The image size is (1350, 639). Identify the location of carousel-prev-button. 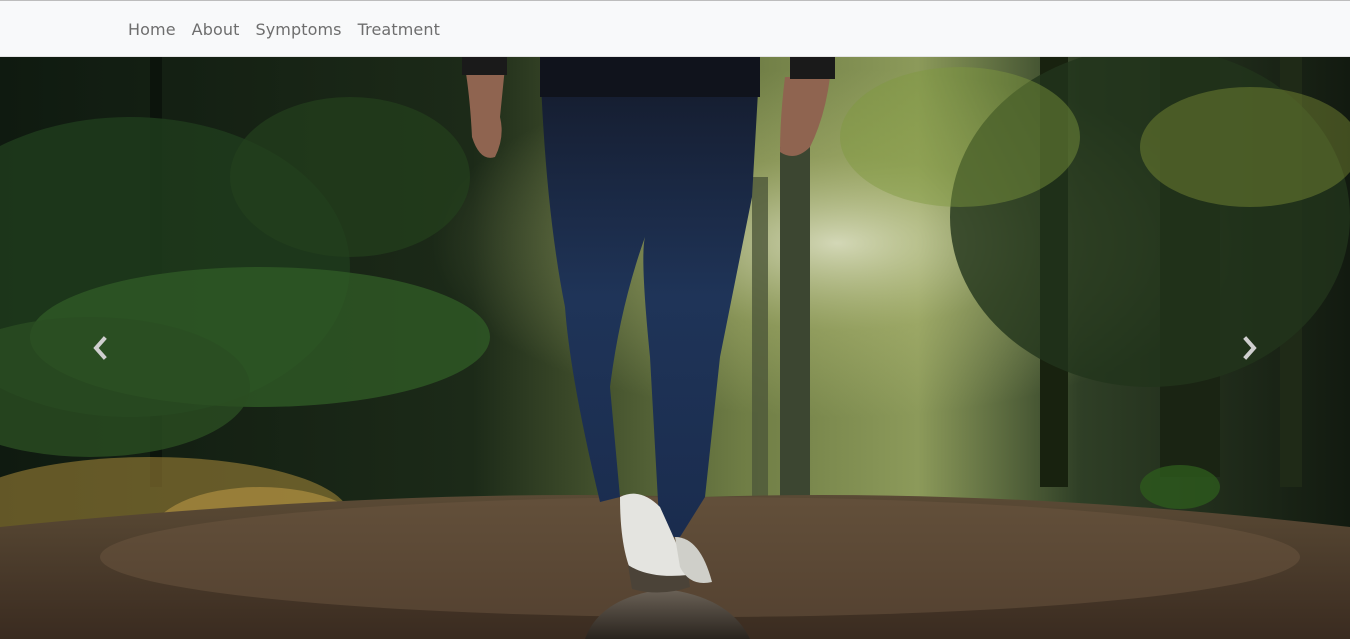
(100, 348).